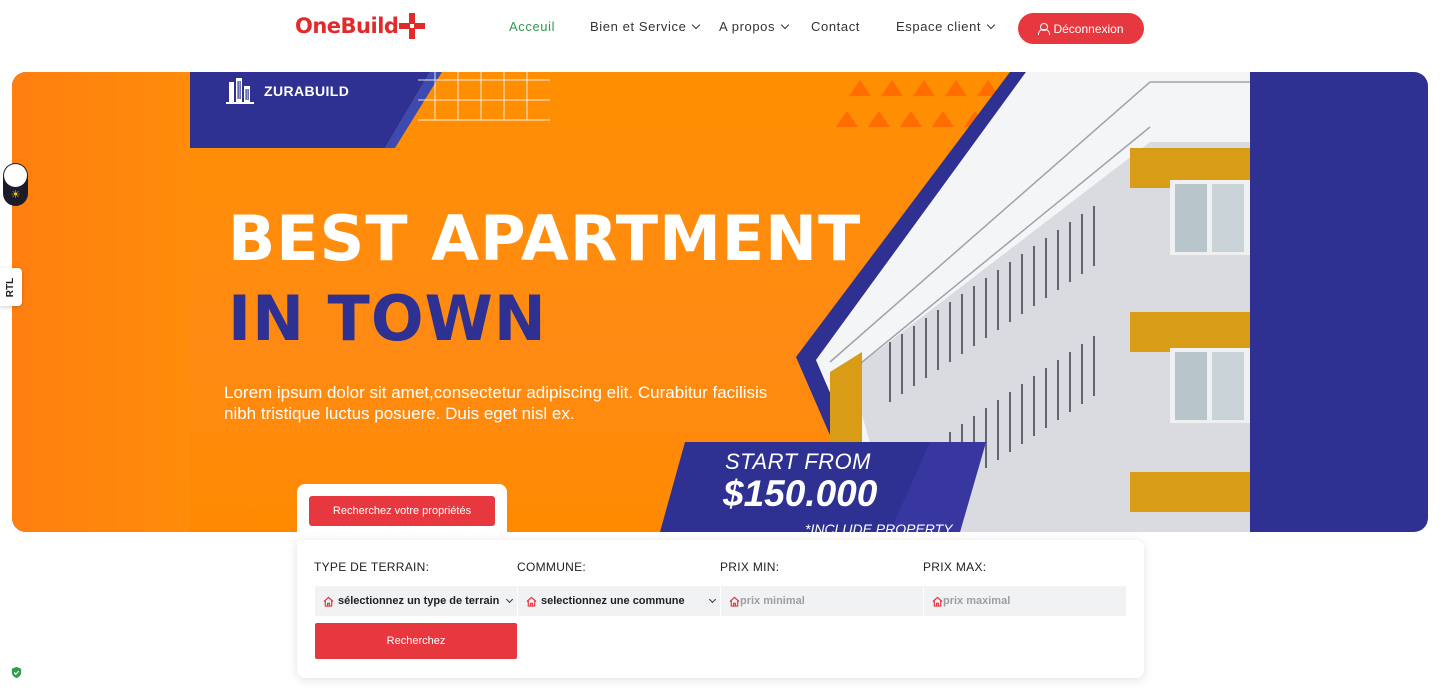 This screenshot has width=1440, height=689. I want to click on rtl-toggle-tab: RTL, so click(11, 287).